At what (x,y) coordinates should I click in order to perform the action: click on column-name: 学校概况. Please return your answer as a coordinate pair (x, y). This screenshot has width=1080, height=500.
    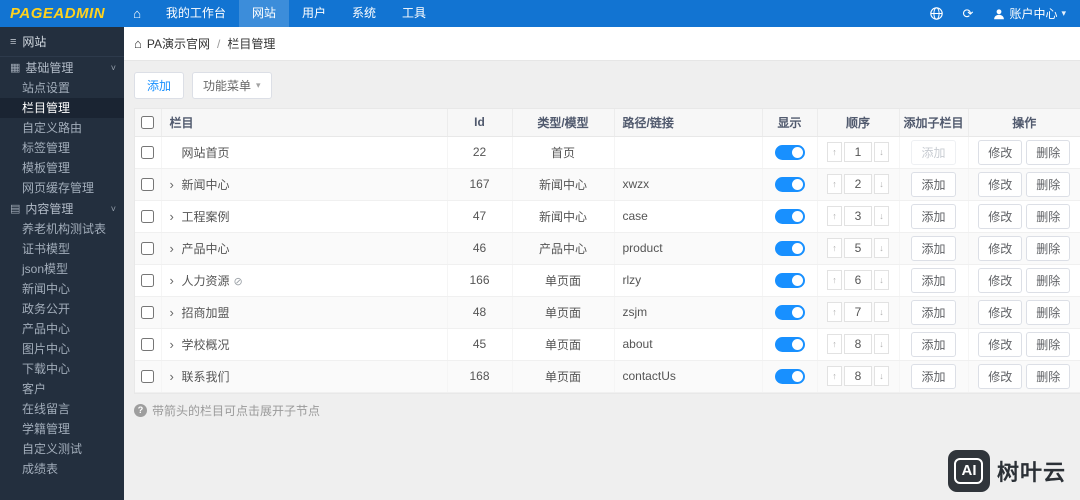
    Looking at the image, I should click on (206, 345).